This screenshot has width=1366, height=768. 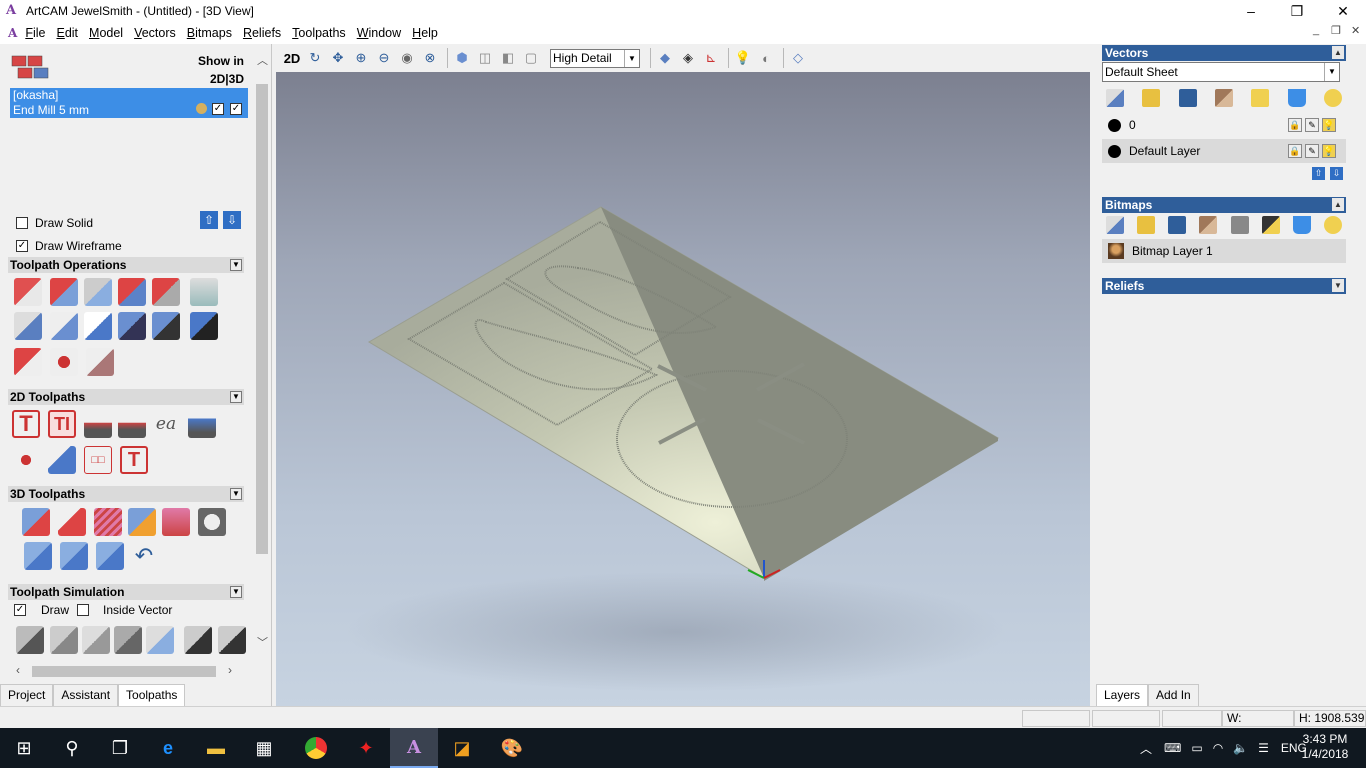 What do you see at coordinates (1338, 285) in the screenshot?
I see `expand-reliefs-icon: ▼` at bounding box center [1338, 285].